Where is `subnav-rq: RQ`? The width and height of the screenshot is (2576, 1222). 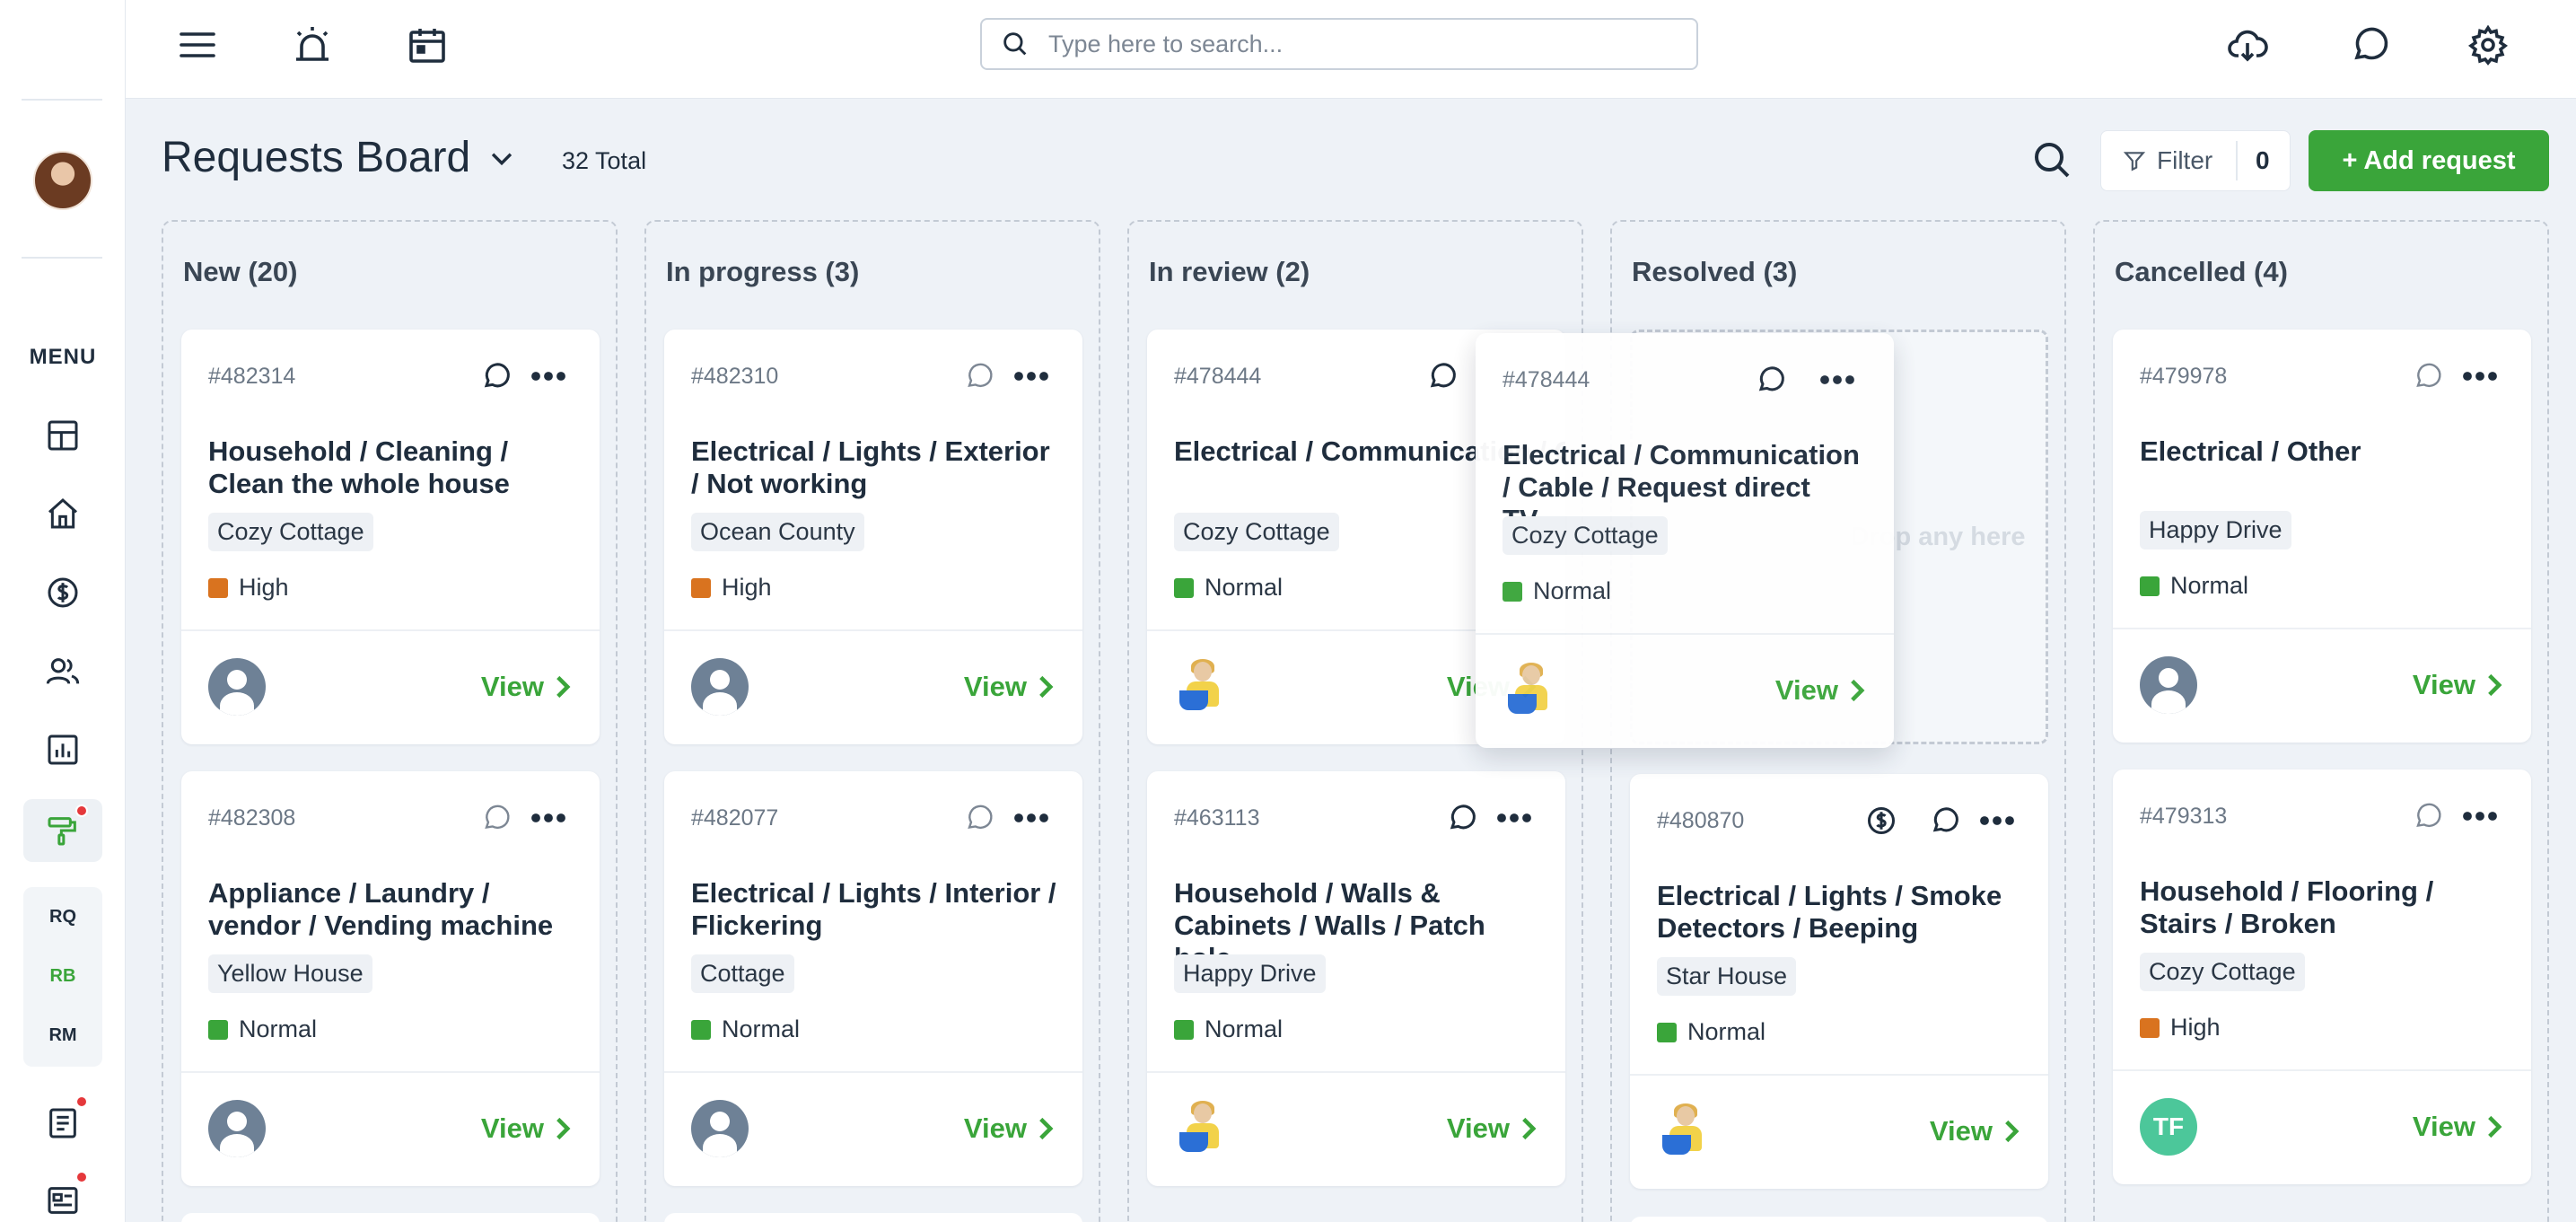 subnav-rq: RQ is located at coordinates (63, 916).